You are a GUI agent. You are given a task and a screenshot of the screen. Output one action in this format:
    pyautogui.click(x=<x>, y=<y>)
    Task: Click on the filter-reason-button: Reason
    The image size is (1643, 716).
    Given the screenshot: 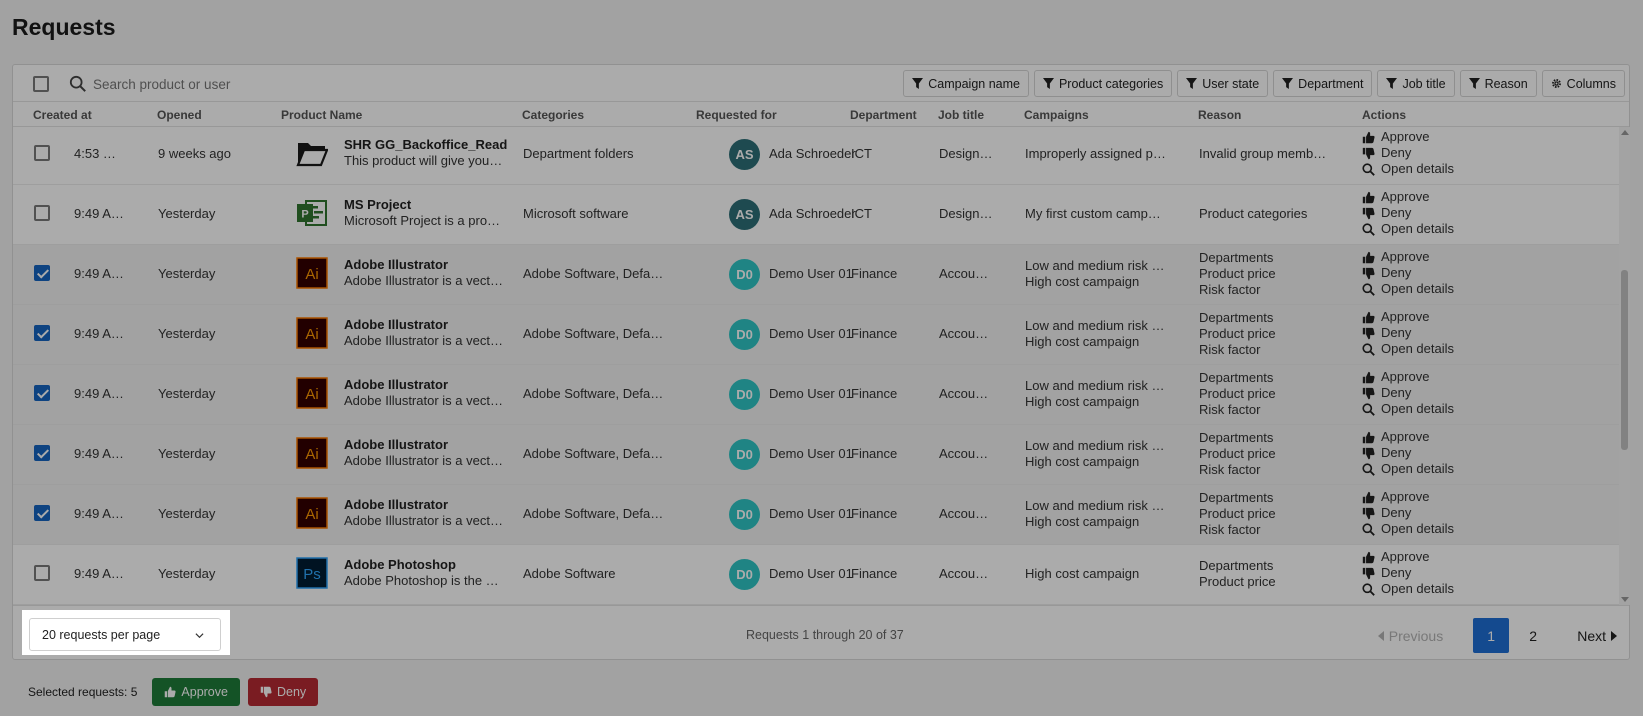 What is the action you would take?
    pyautogui.click(x=1498, y=83)
    